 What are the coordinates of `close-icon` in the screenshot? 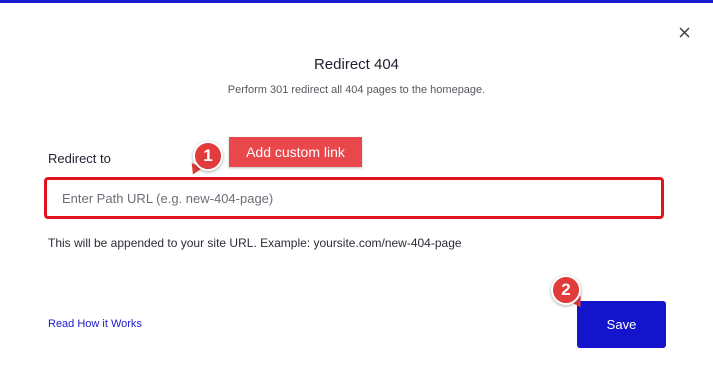 It's located at (684, 32).